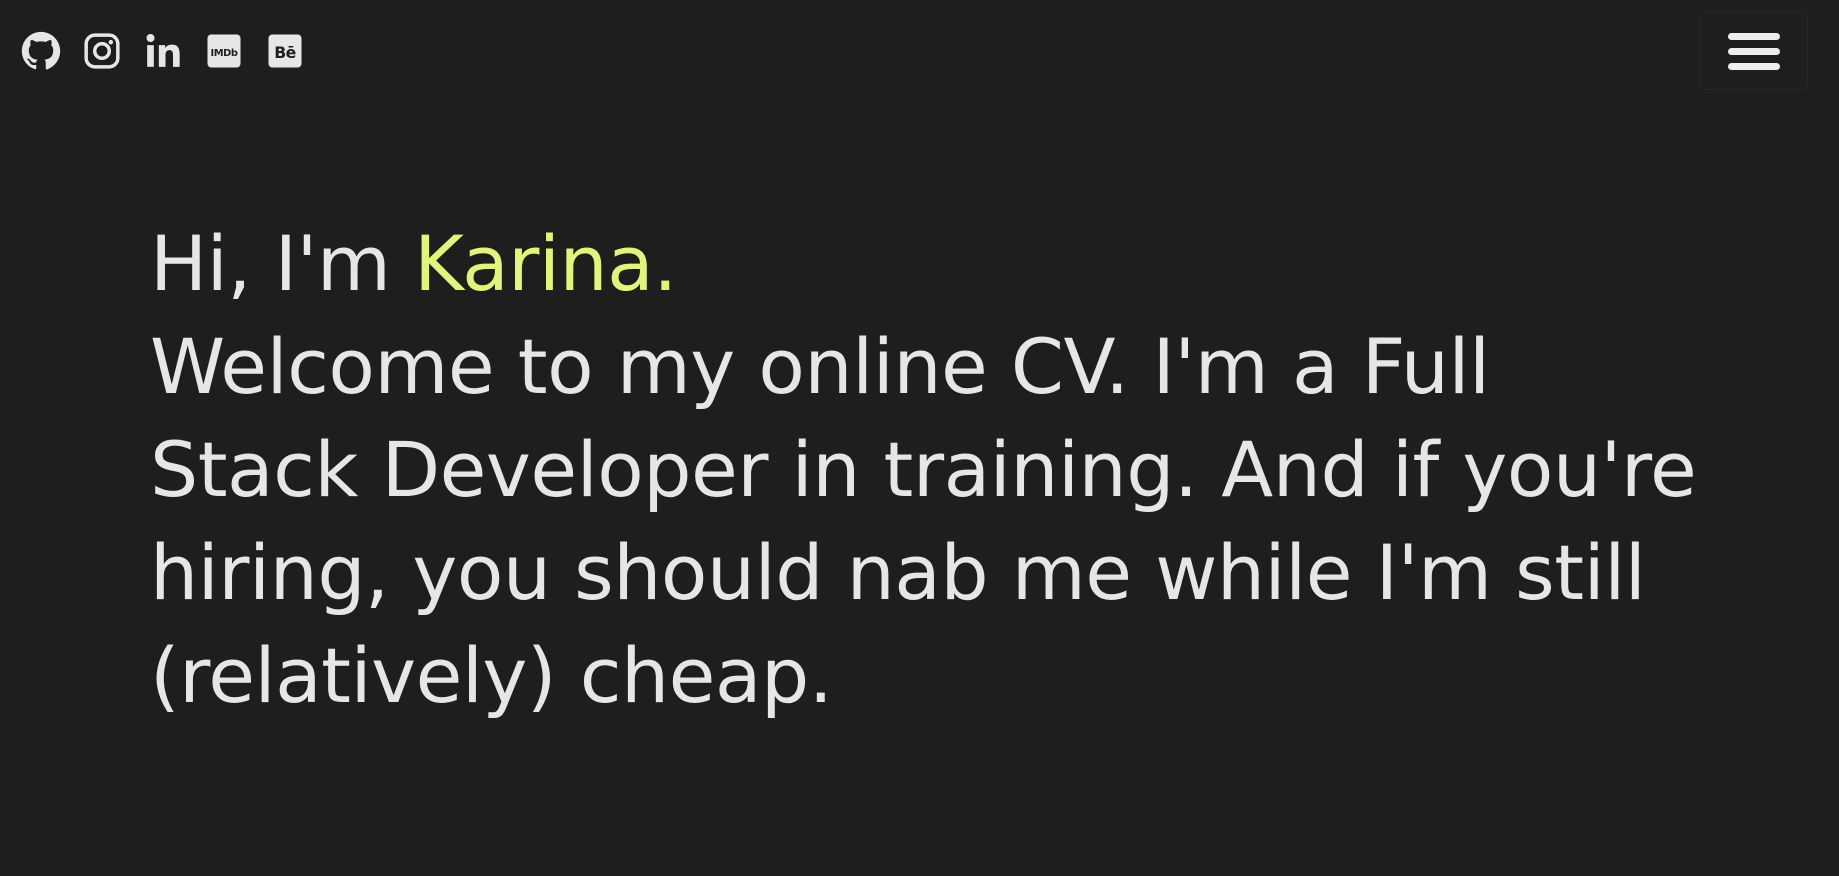 The height and width of the screenshot is (876, 1839). I want to click on behance-link: Bē, so click(285, 51).